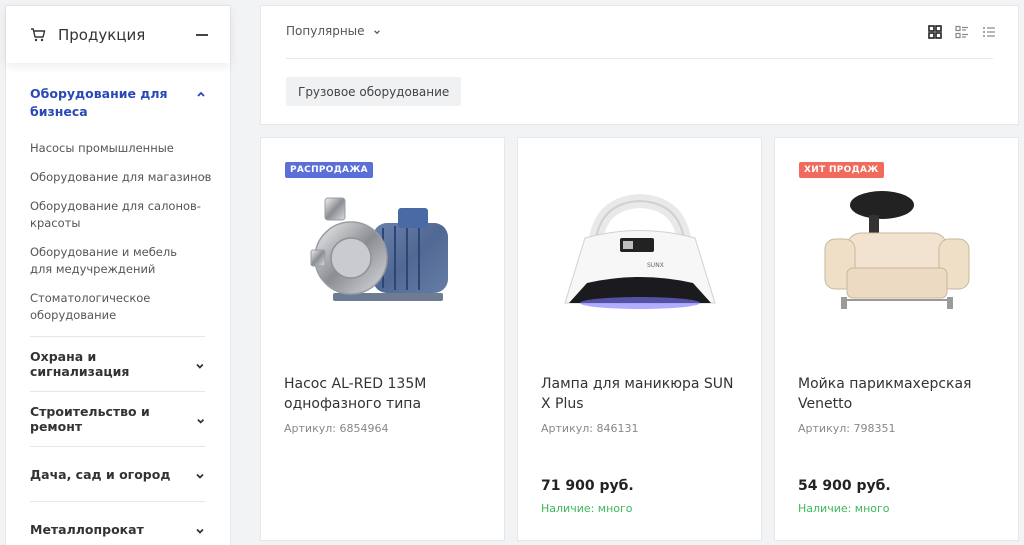 The height and width of the screenshot is (545, 1024). I want to click on subcategory-item: Оборудование для салонов-красоты, so click(118, 215).